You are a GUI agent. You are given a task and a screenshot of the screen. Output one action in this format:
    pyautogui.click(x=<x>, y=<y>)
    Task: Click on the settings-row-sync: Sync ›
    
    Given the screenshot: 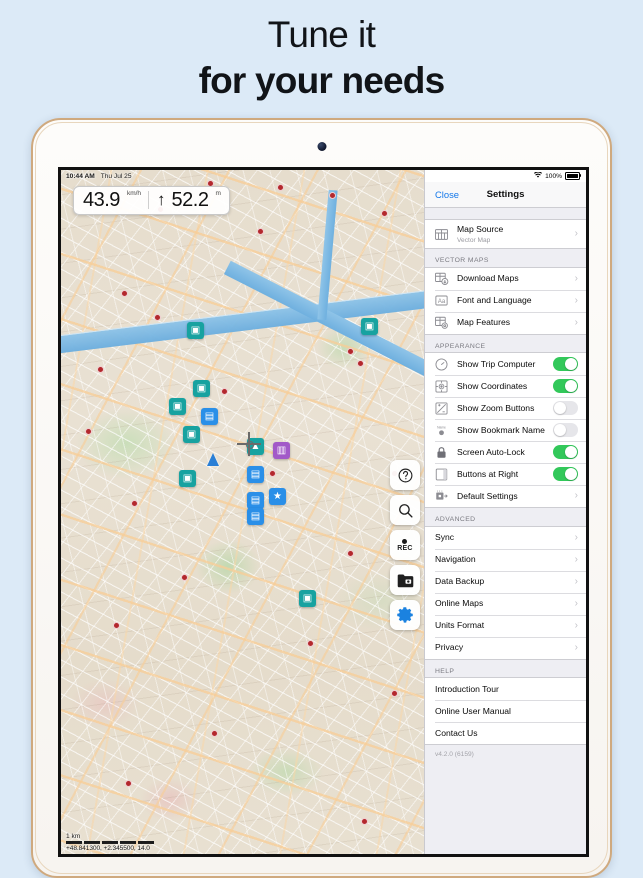 What is the action you would take?
    pyautogui.click(x=505, y=537)
    